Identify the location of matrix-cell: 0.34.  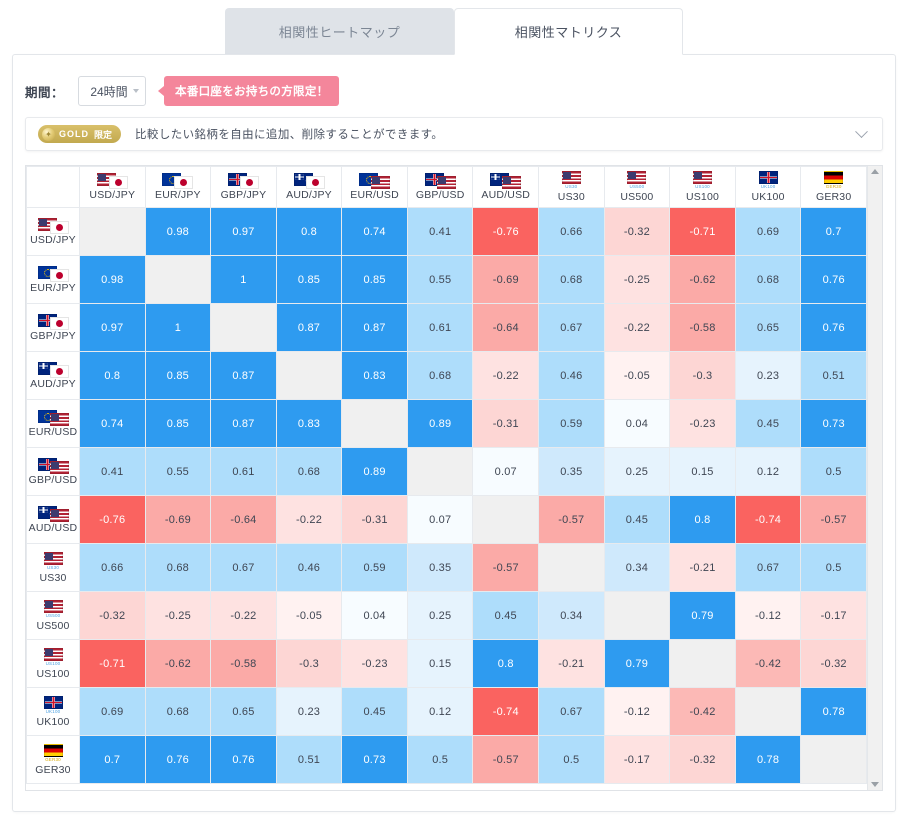
(571, 615).